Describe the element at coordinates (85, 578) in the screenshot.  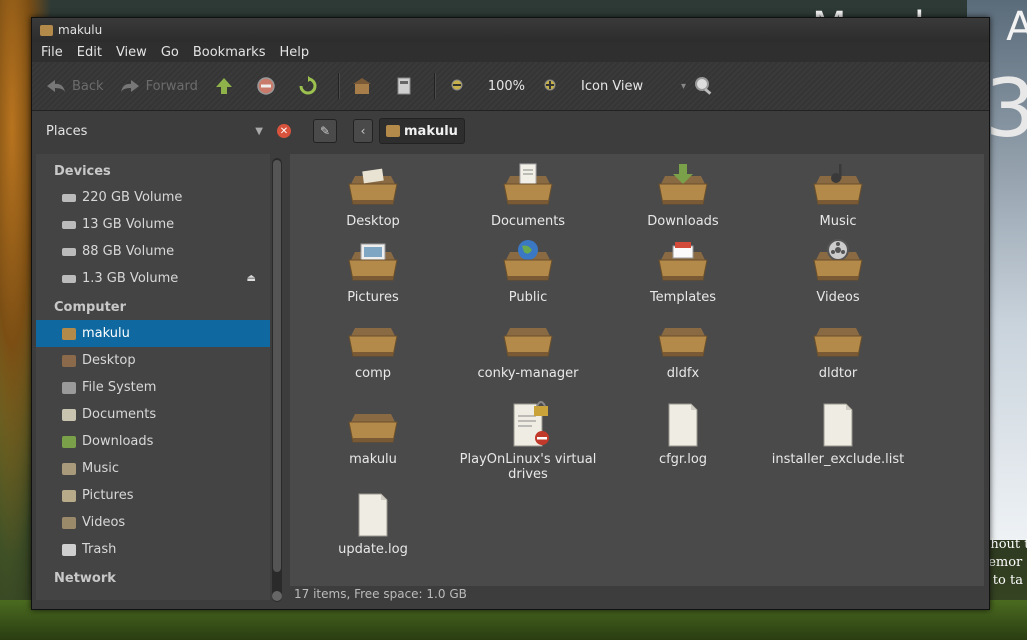
I see `sidebar-section-network: Network` at that location.